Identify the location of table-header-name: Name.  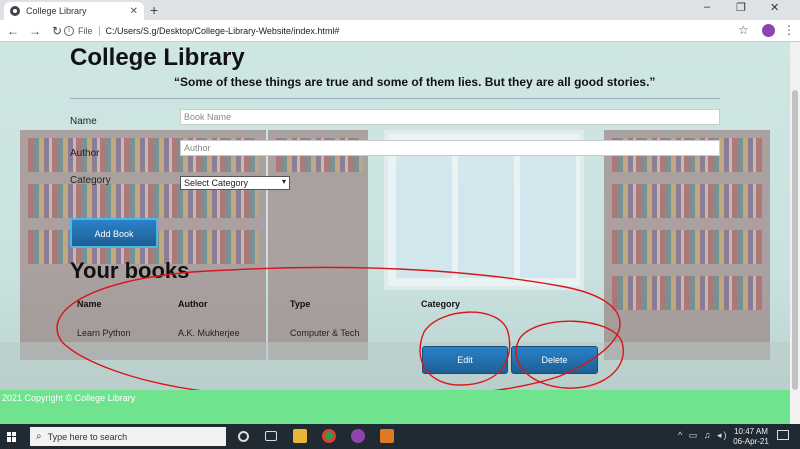
(89, 304).